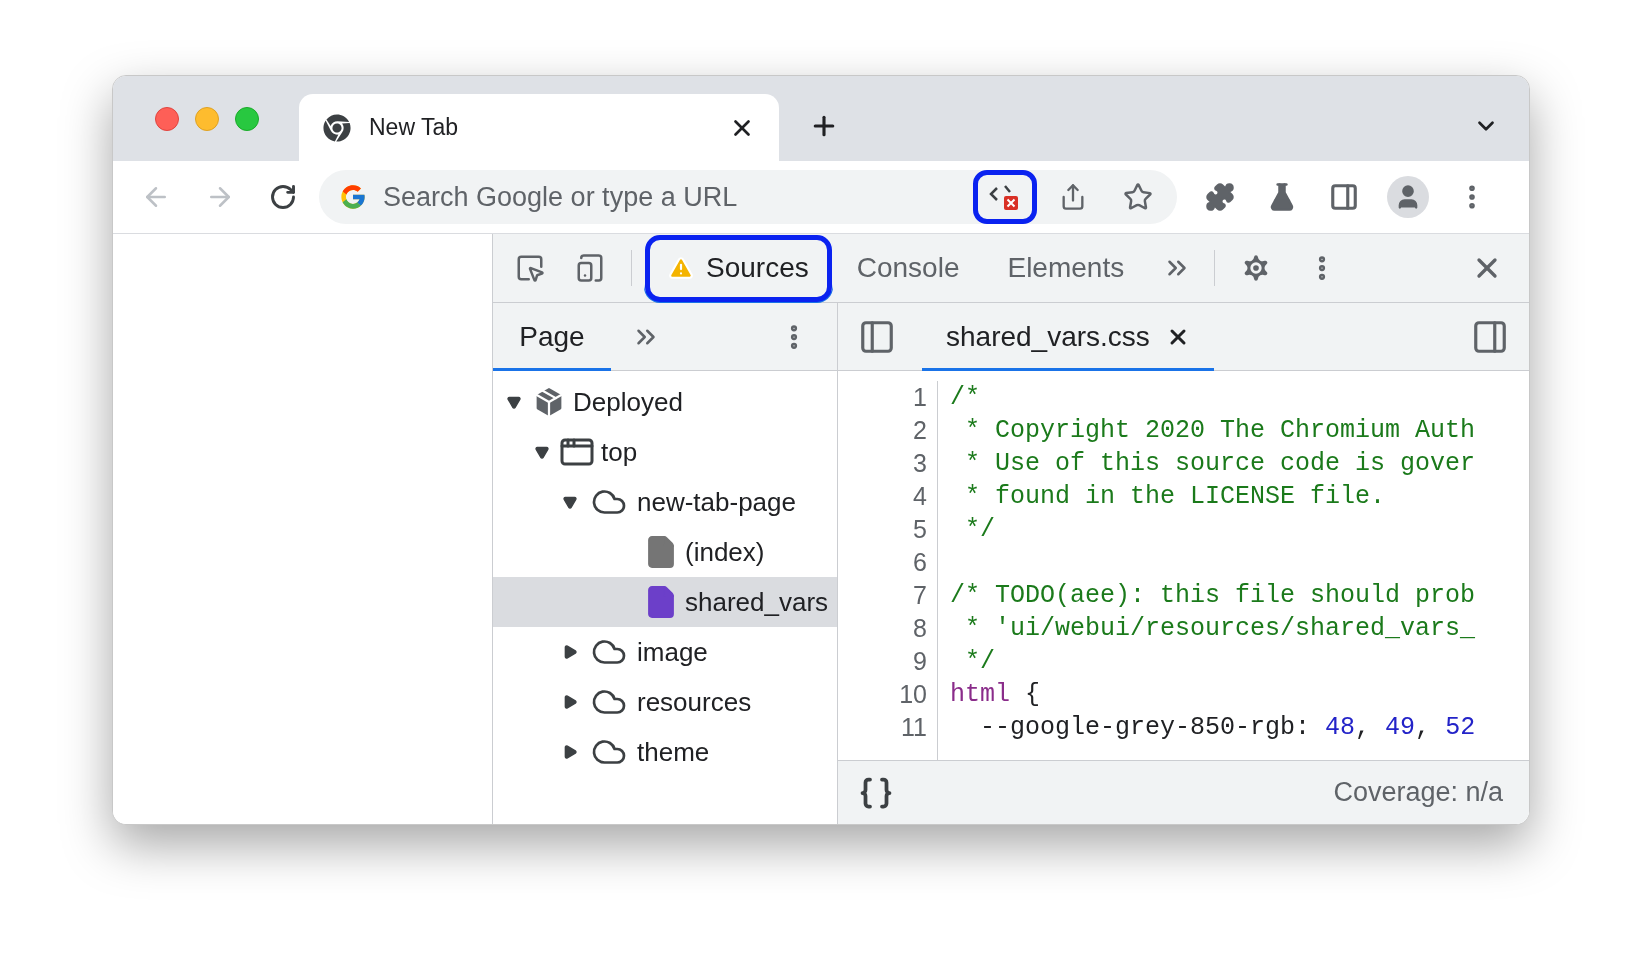 This screenshot has width=1642, height=974. What do you see at coordinates (681, 268) in the screenshot?
I see `warning-icon` at bounding box center [681, 268].